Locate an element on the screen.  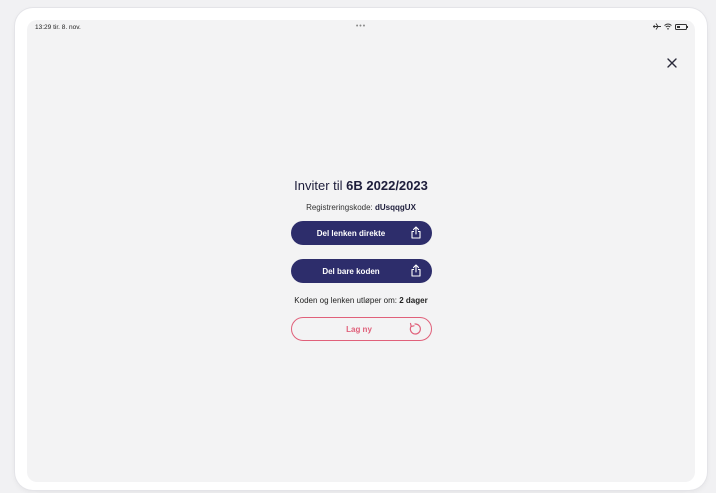
regenerate-label: Lag ny is located at coordinates (359, 329).